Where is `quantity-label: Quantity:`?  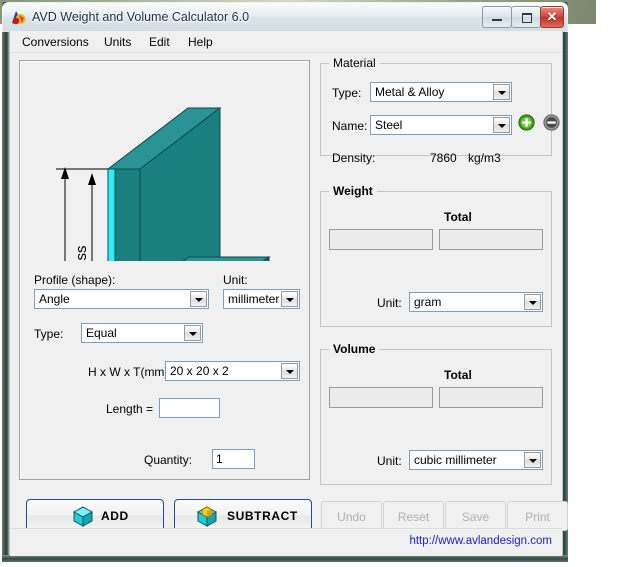 quantity-label: Quantity: is located at coordinates (168, 460).